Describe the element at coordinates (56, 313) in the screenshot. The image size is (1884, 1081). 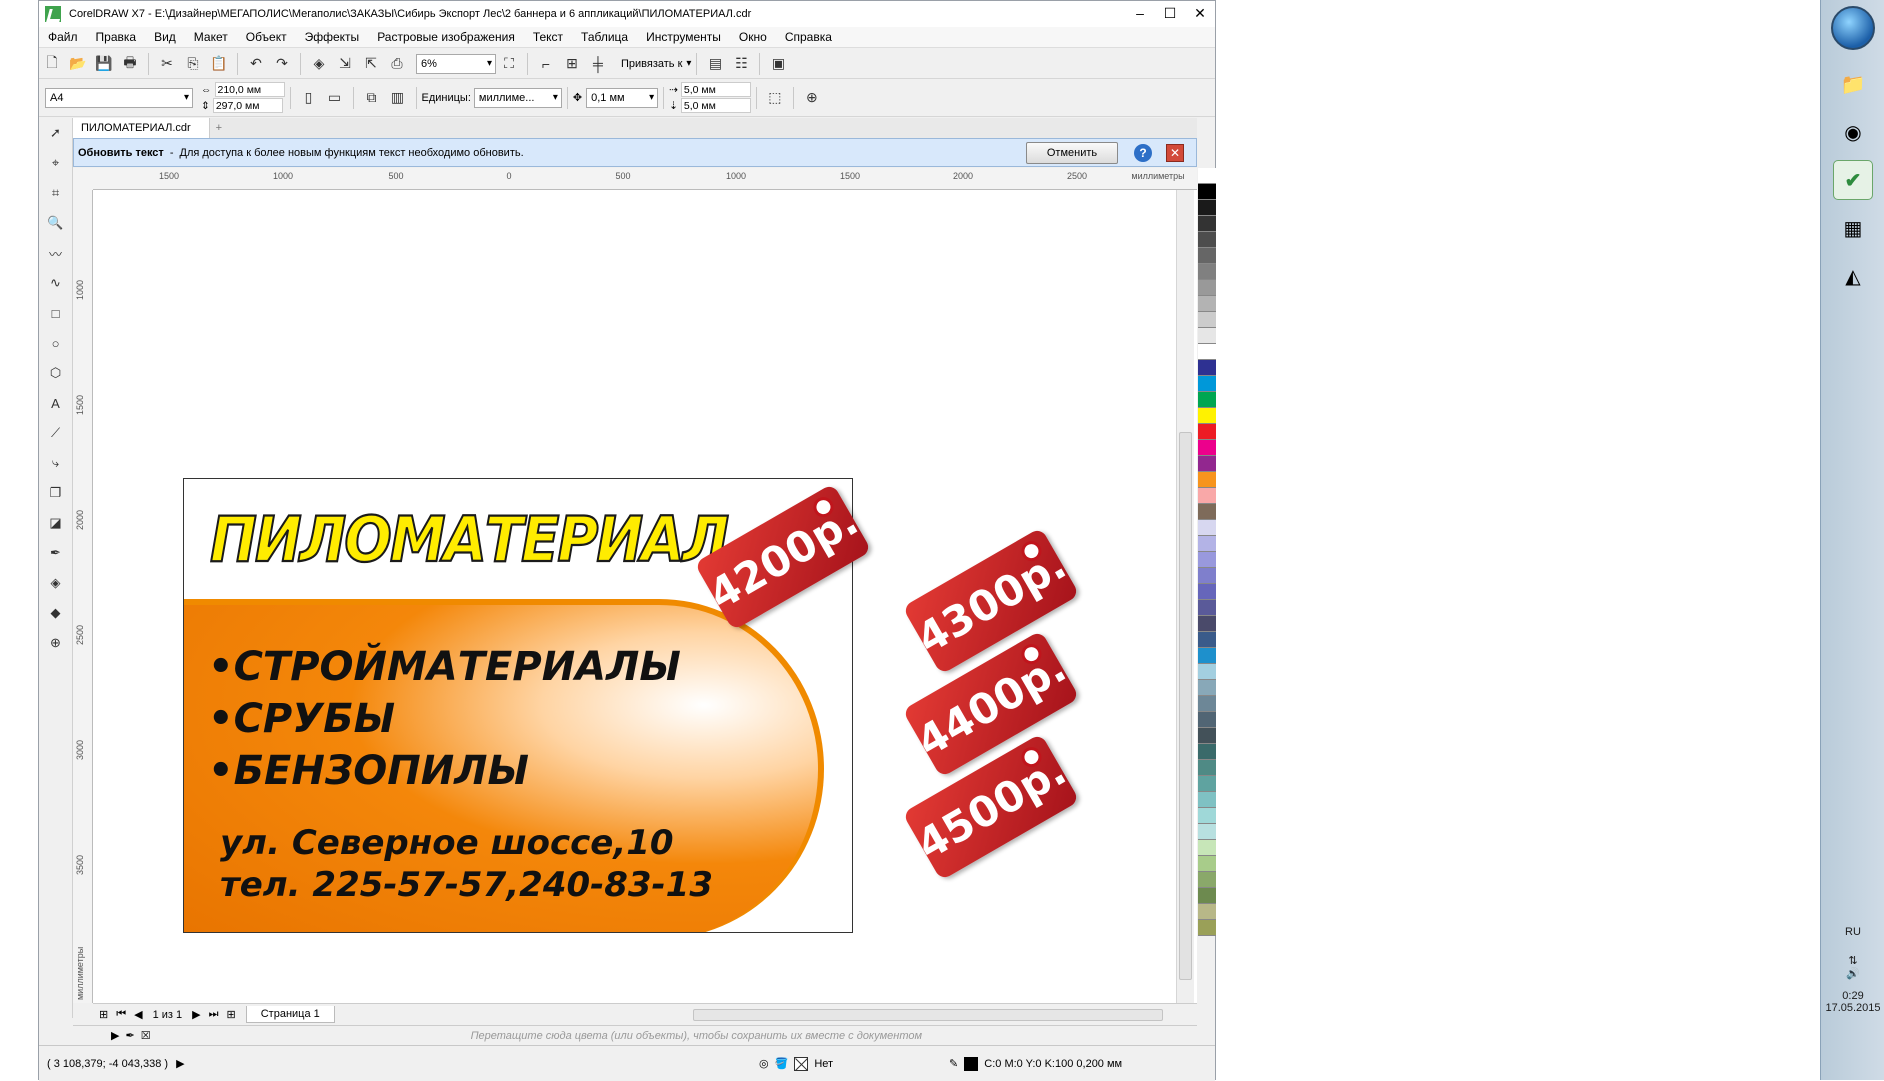
I see `rectangle-tool-icon: □` at that location.